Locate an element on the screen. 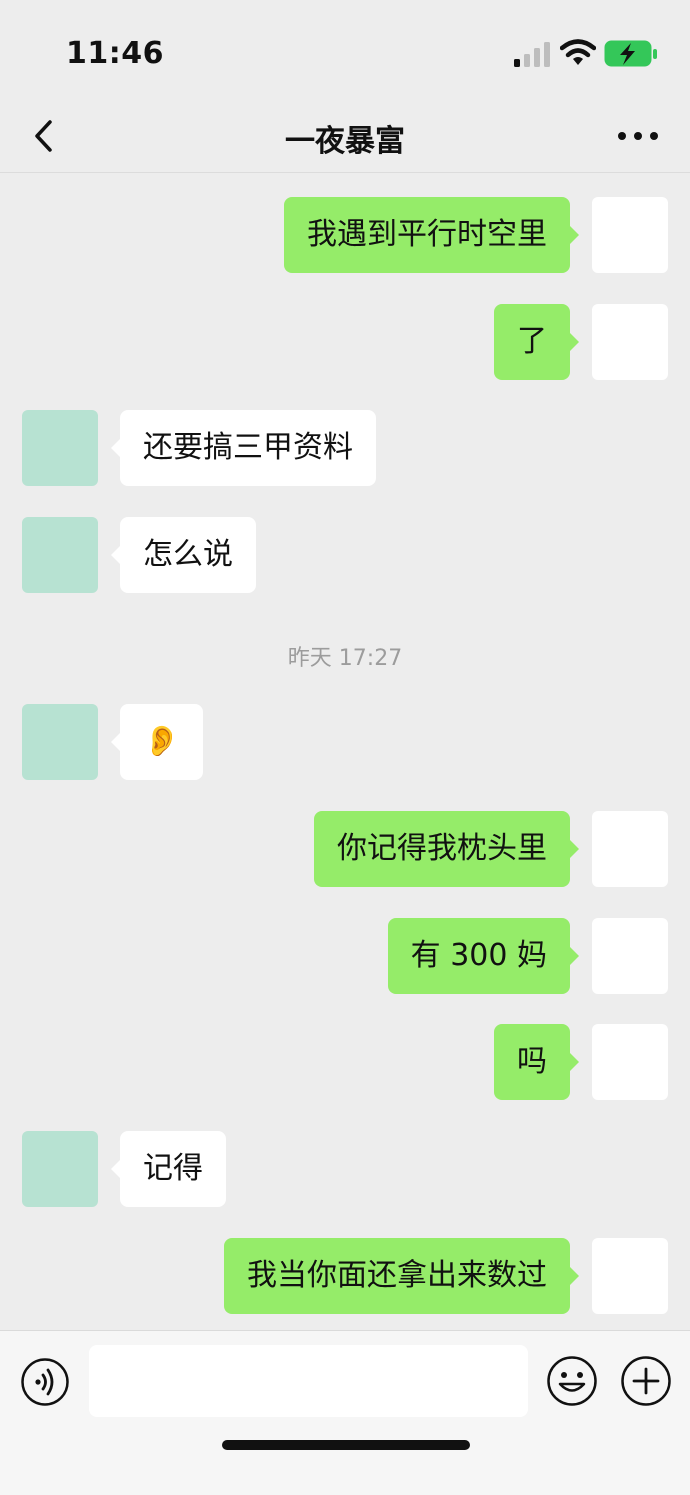  status-time: 11:46 is located at coordinates (115, 53).